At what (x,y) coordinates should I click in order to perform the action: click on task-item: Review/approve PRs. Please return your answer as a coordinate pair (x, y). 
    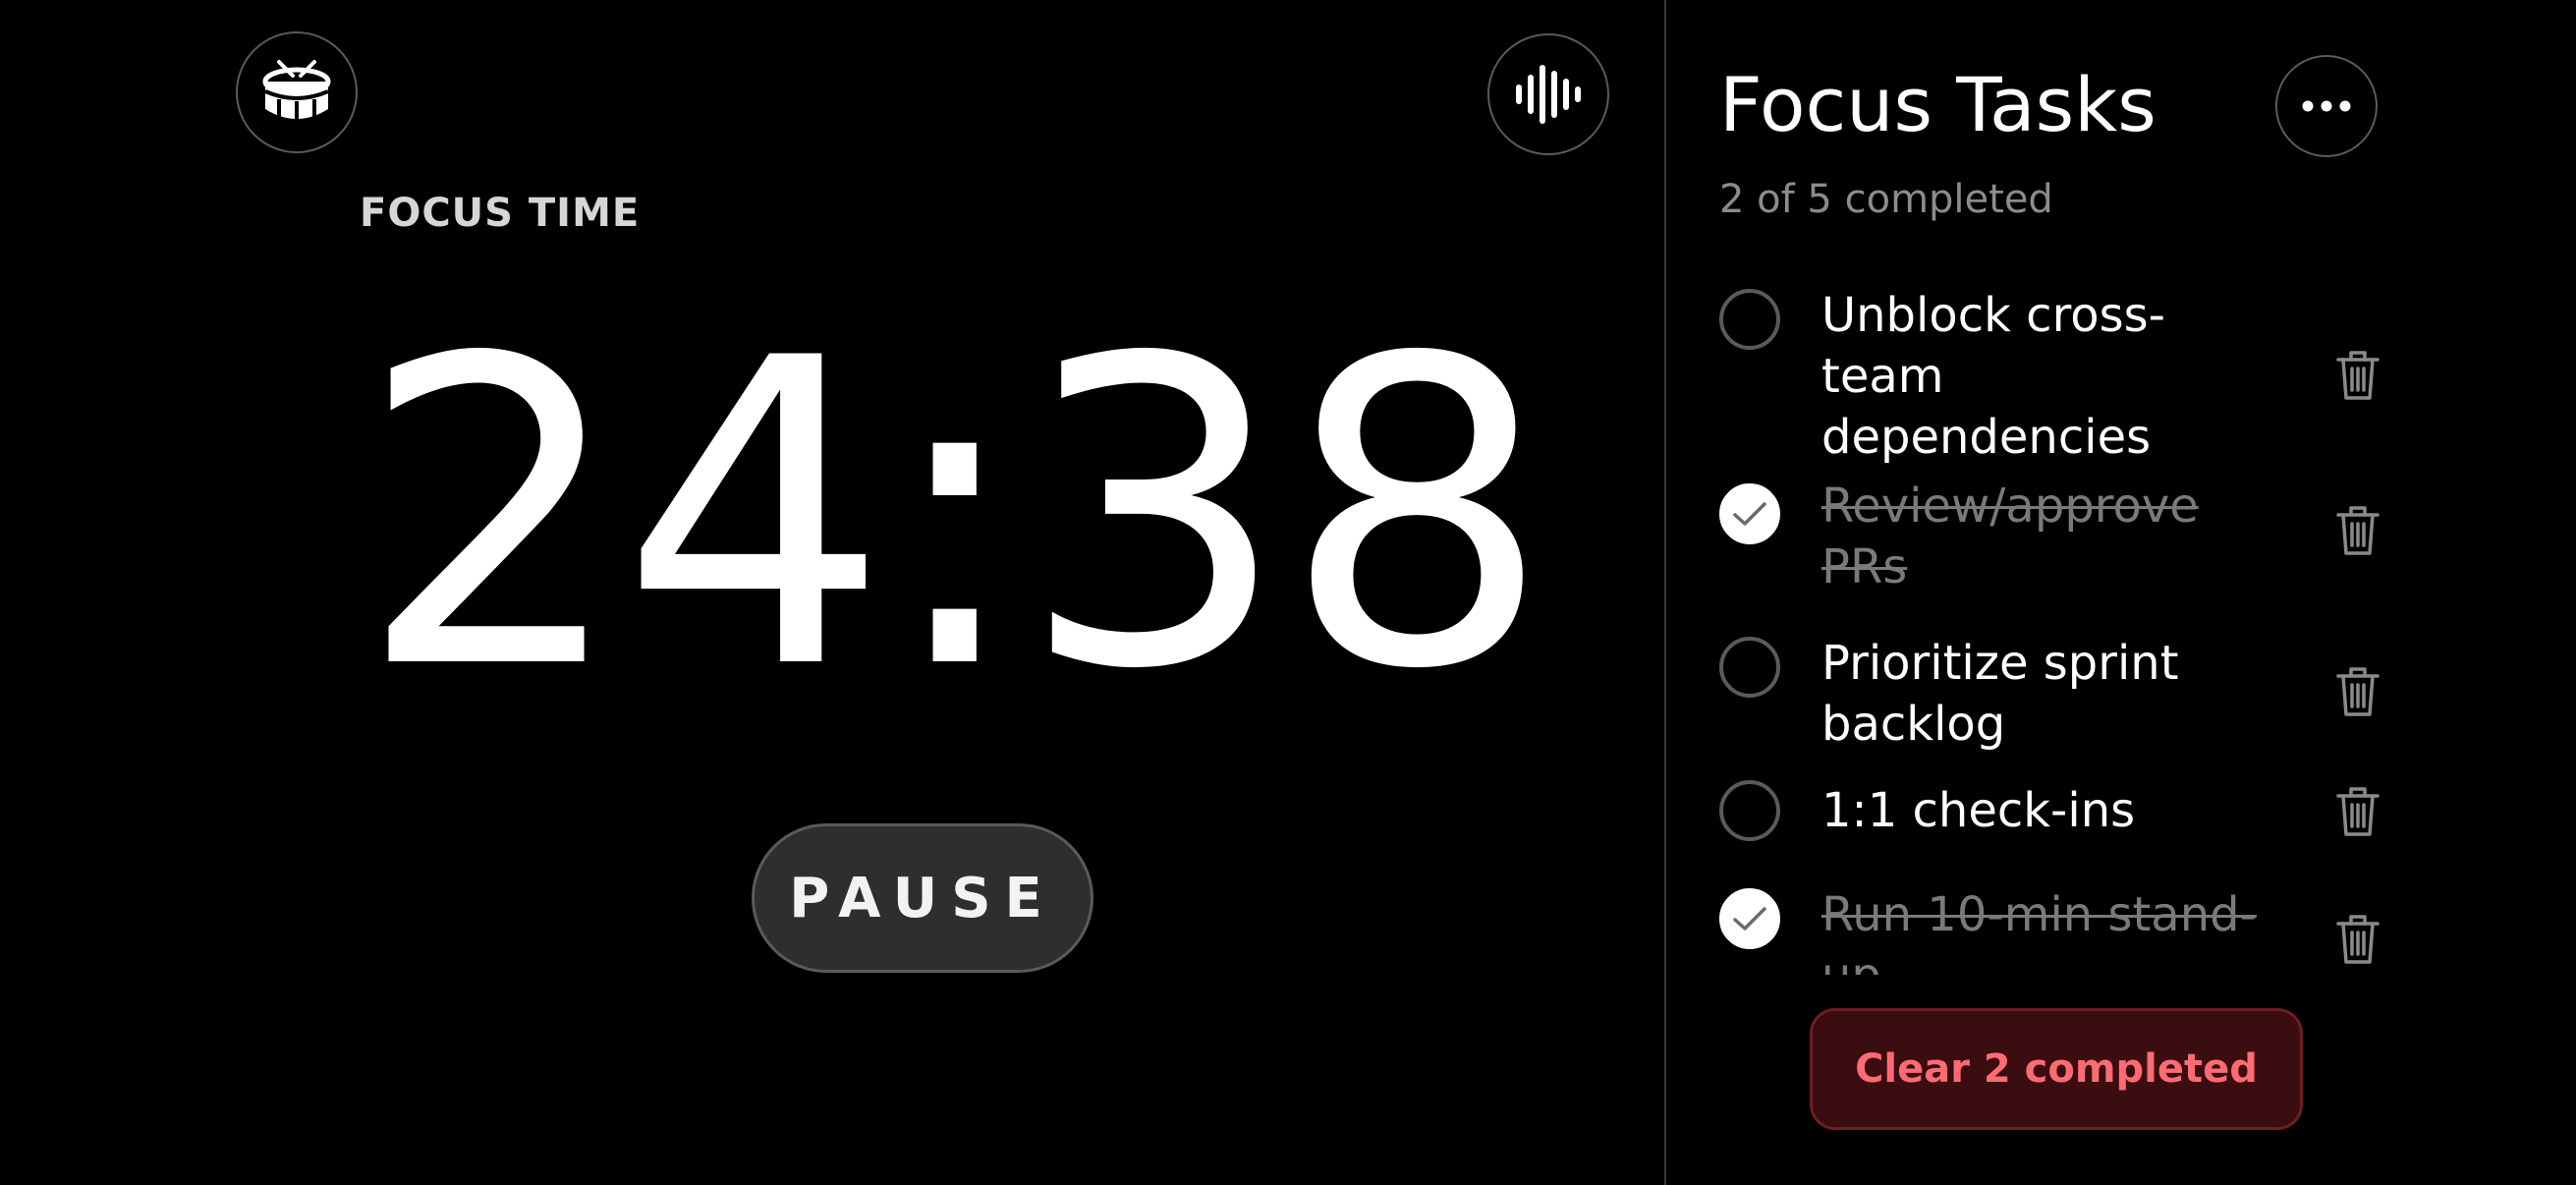
    Looking at the image, I should click on (2058, 536).